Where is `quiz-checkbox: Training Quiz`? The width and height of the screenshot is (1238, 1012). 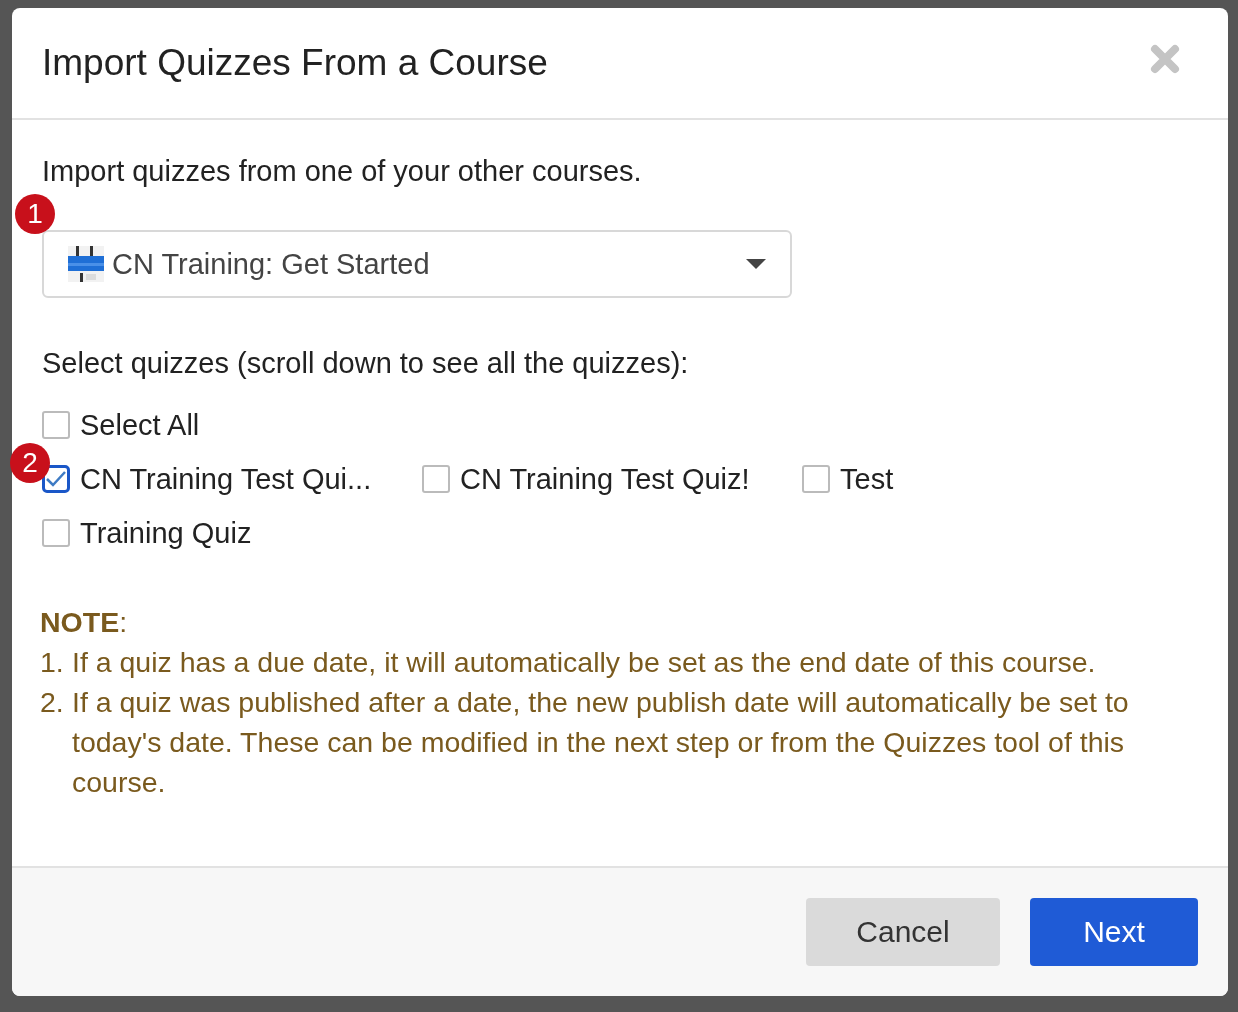 quiz-checkbox: Training Quiz is located at coordinates (232, 533).